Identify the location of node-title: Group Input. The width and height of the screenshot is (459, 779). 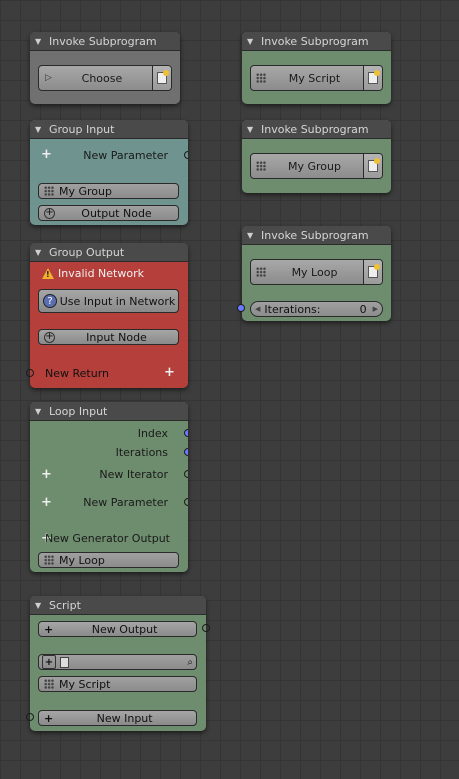
(82, 129).